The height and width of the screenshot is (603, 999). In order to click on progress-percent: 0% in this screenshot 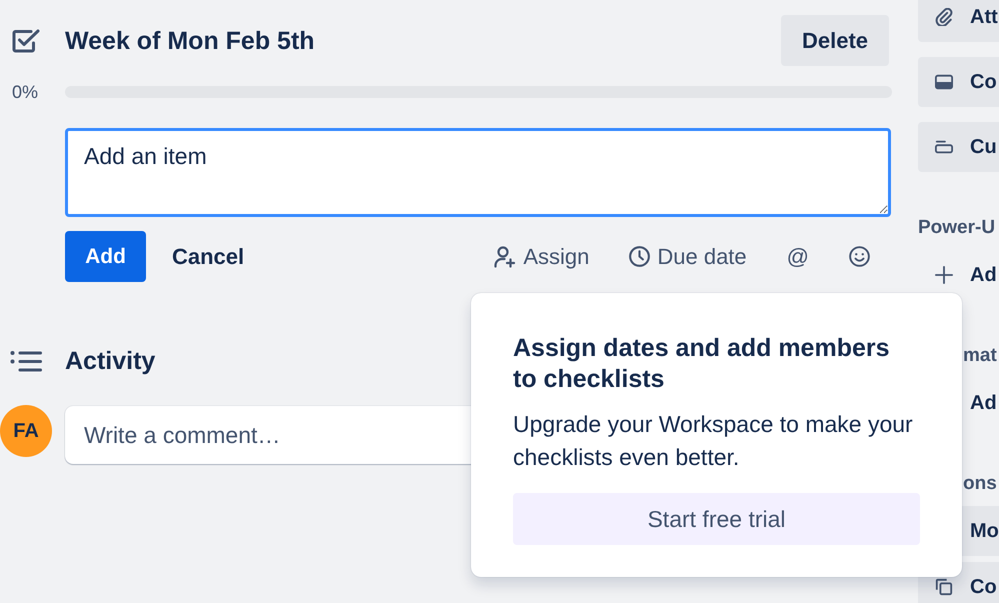, I will do `click(25, 92)`.